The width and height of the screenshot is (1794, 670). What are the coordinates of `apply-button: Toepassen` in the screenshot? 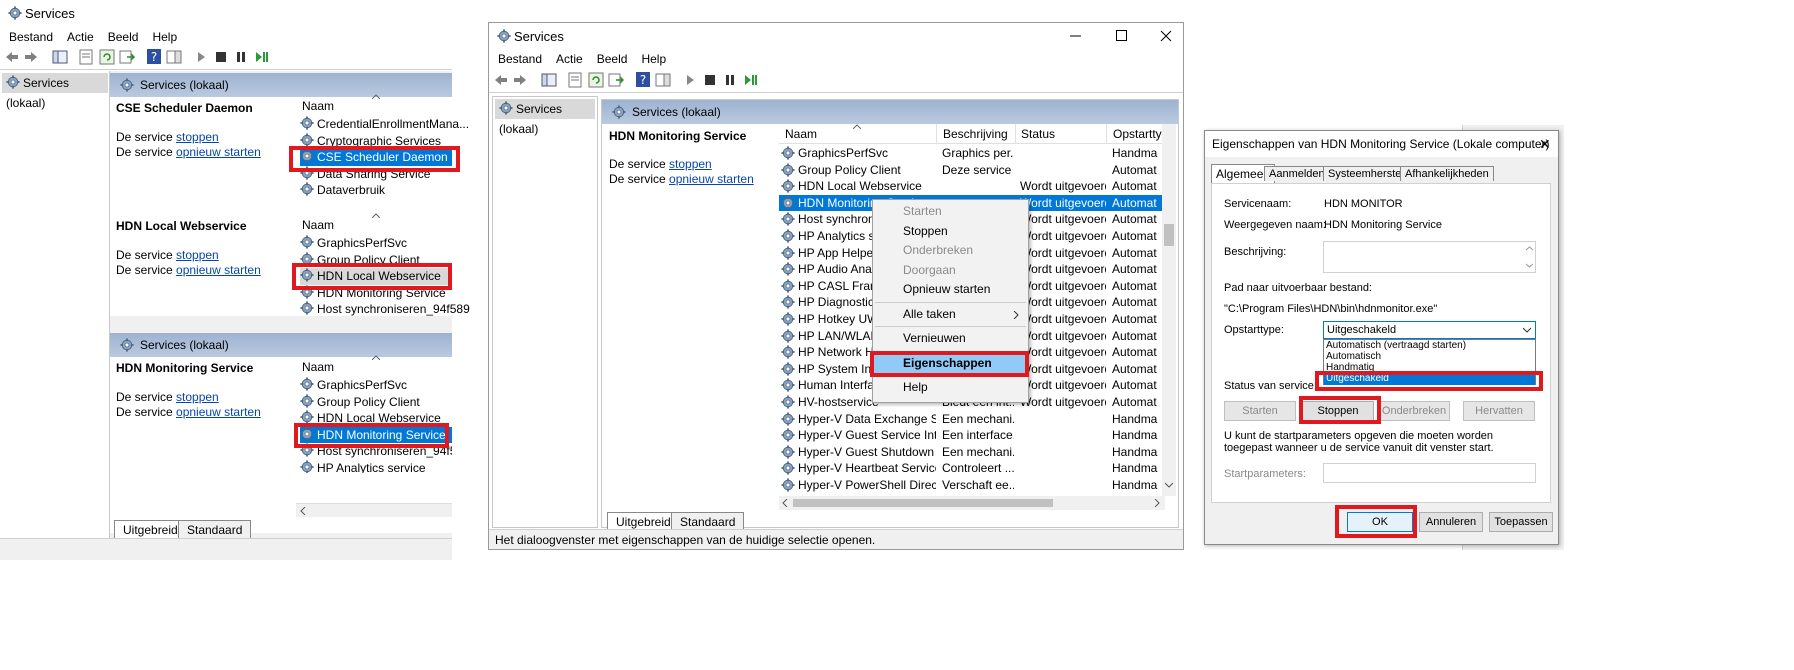 It's located at (1521, 522).